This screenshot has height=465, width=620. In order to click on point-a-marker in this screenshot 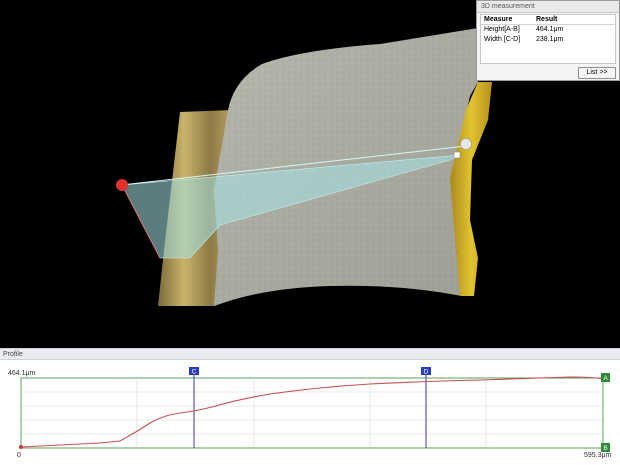, I will do `click(122, 185)`.